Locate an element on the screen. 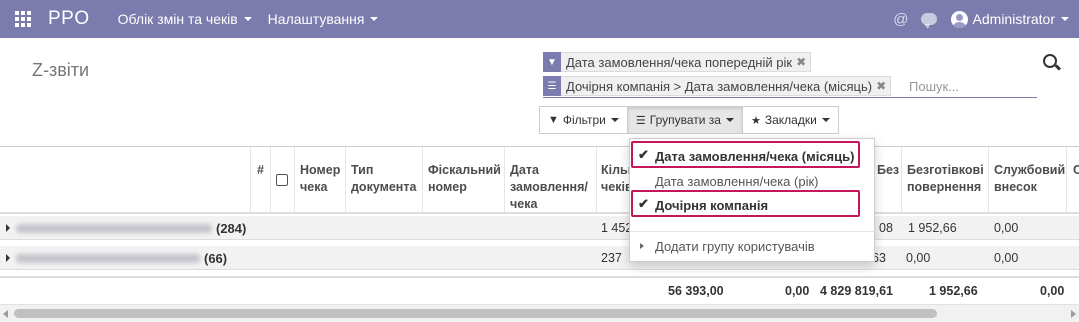 This screenshot has width=1079, height=322. total-value: 1 952,66 is located at coordinates (953, 291).